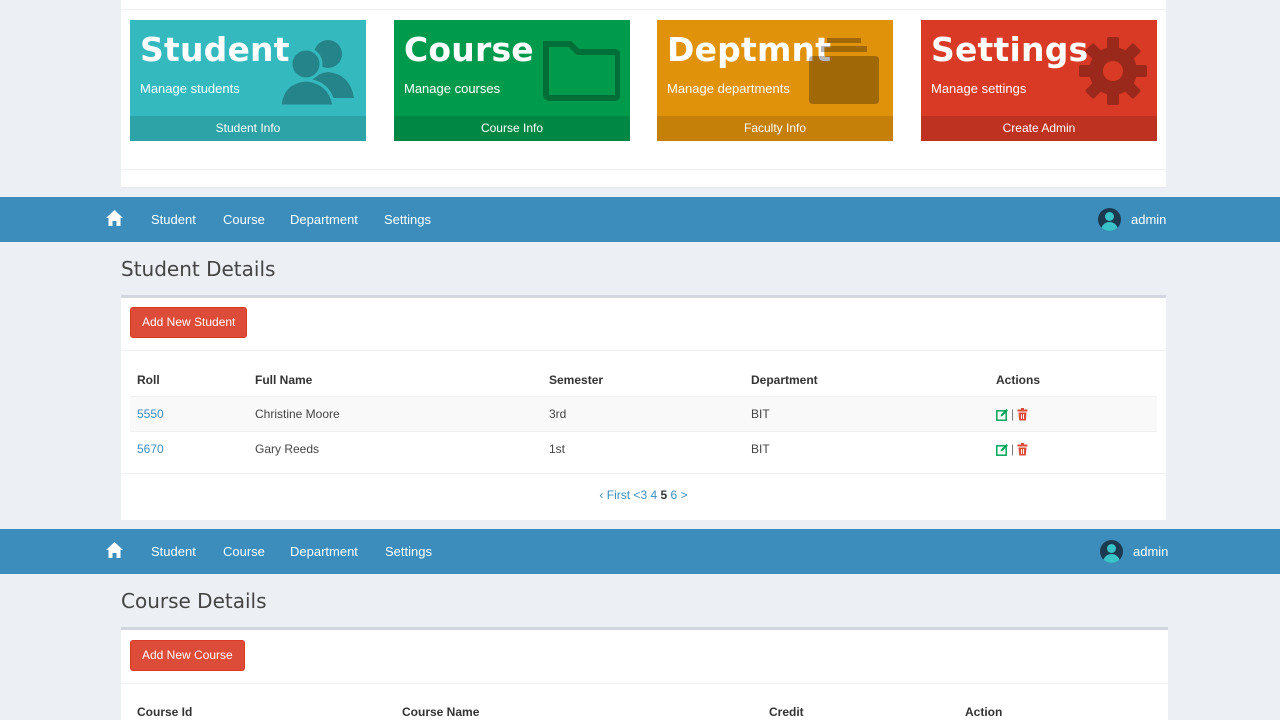 Image resolution: width=1280 pixels, height=720 pixels. Describe the element at coordinates (786, 712) in the screenshot. I see `column-header-credit: Credit` at that location.